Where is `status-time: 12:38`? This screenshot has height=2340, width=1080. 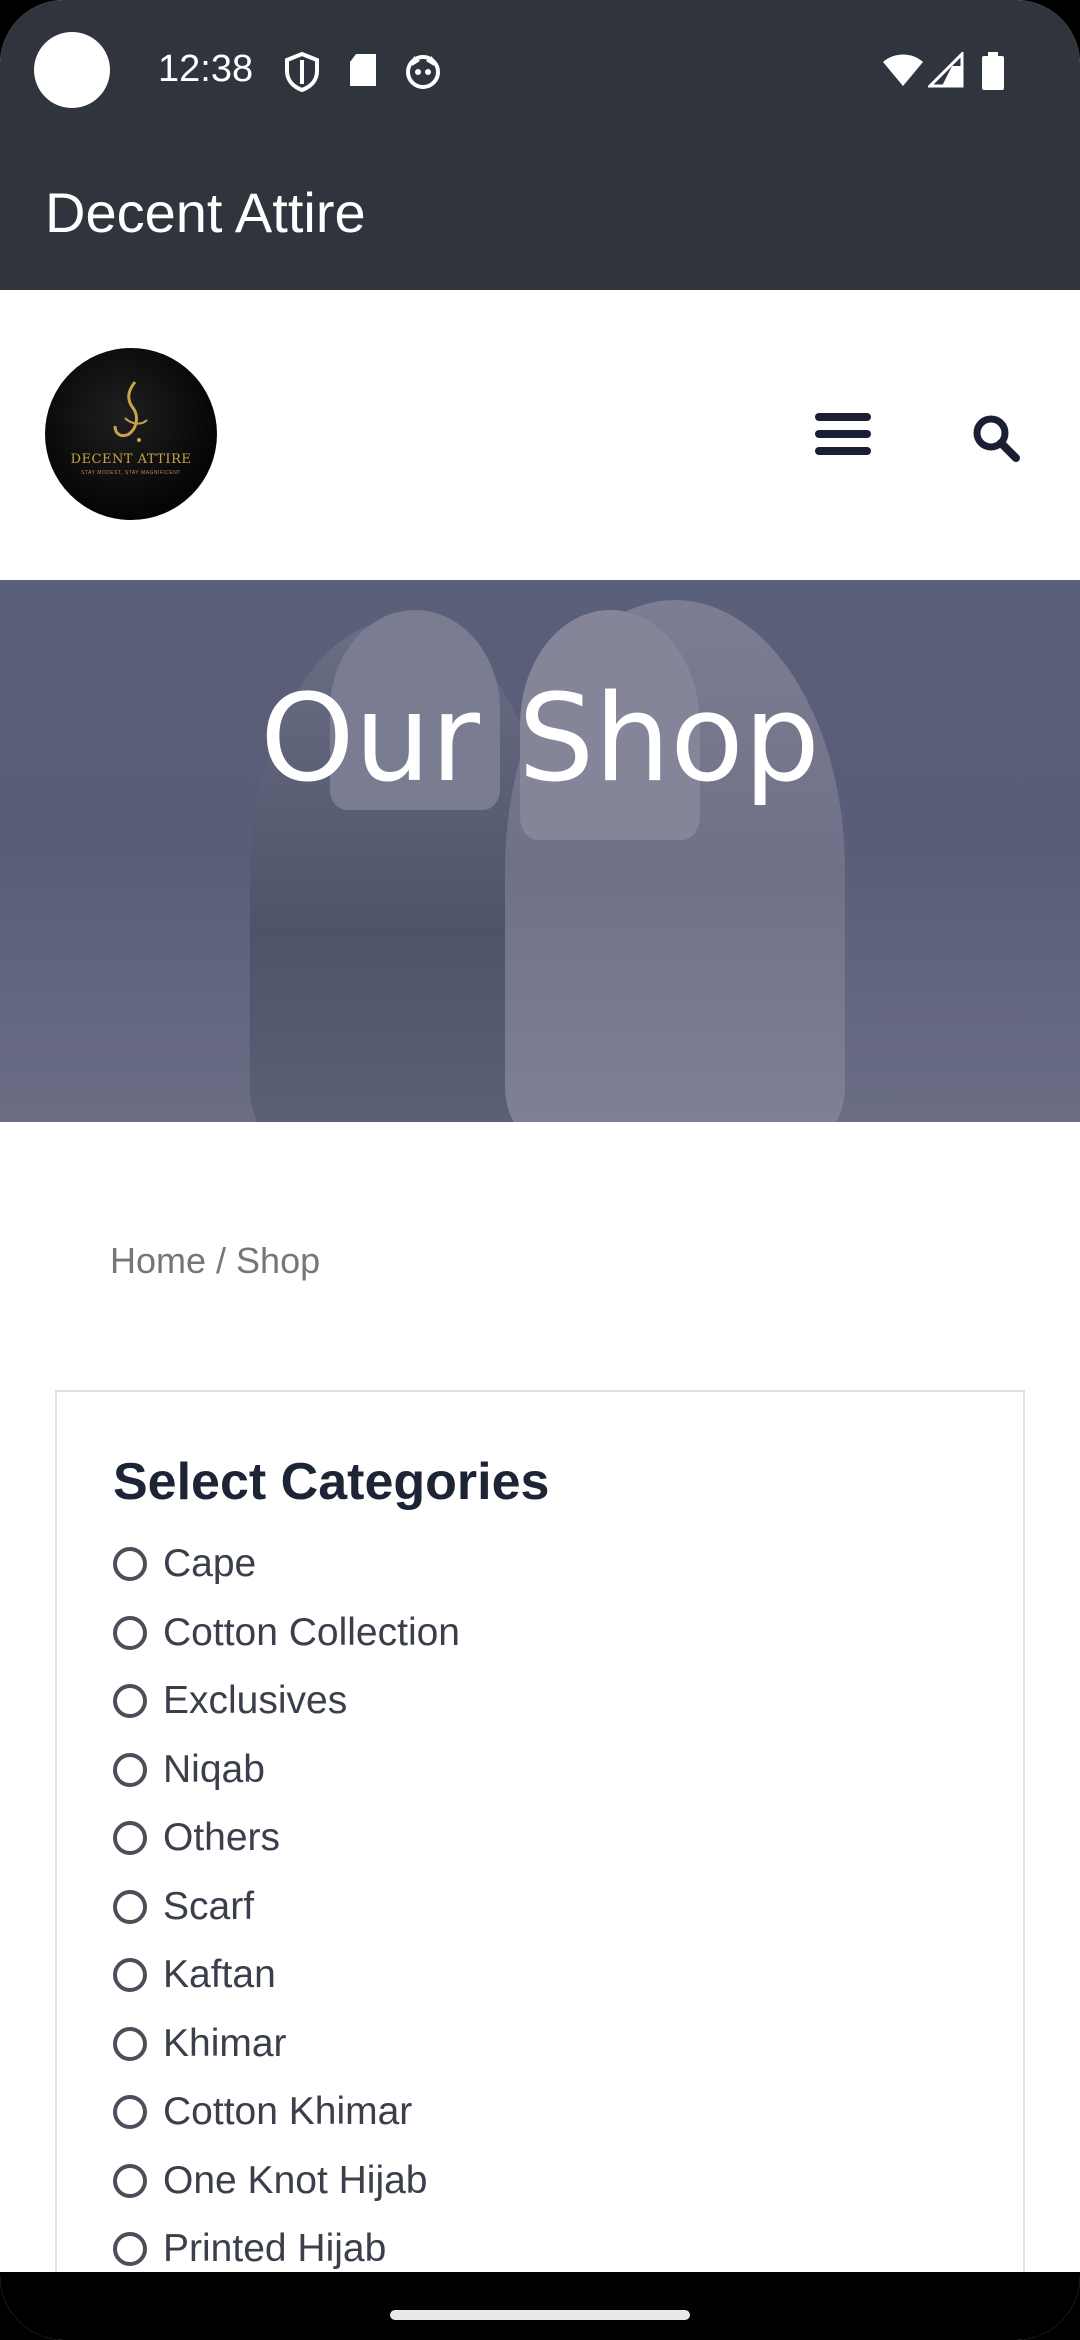 status-time: 12:38 is located at coordinates (206, 69).